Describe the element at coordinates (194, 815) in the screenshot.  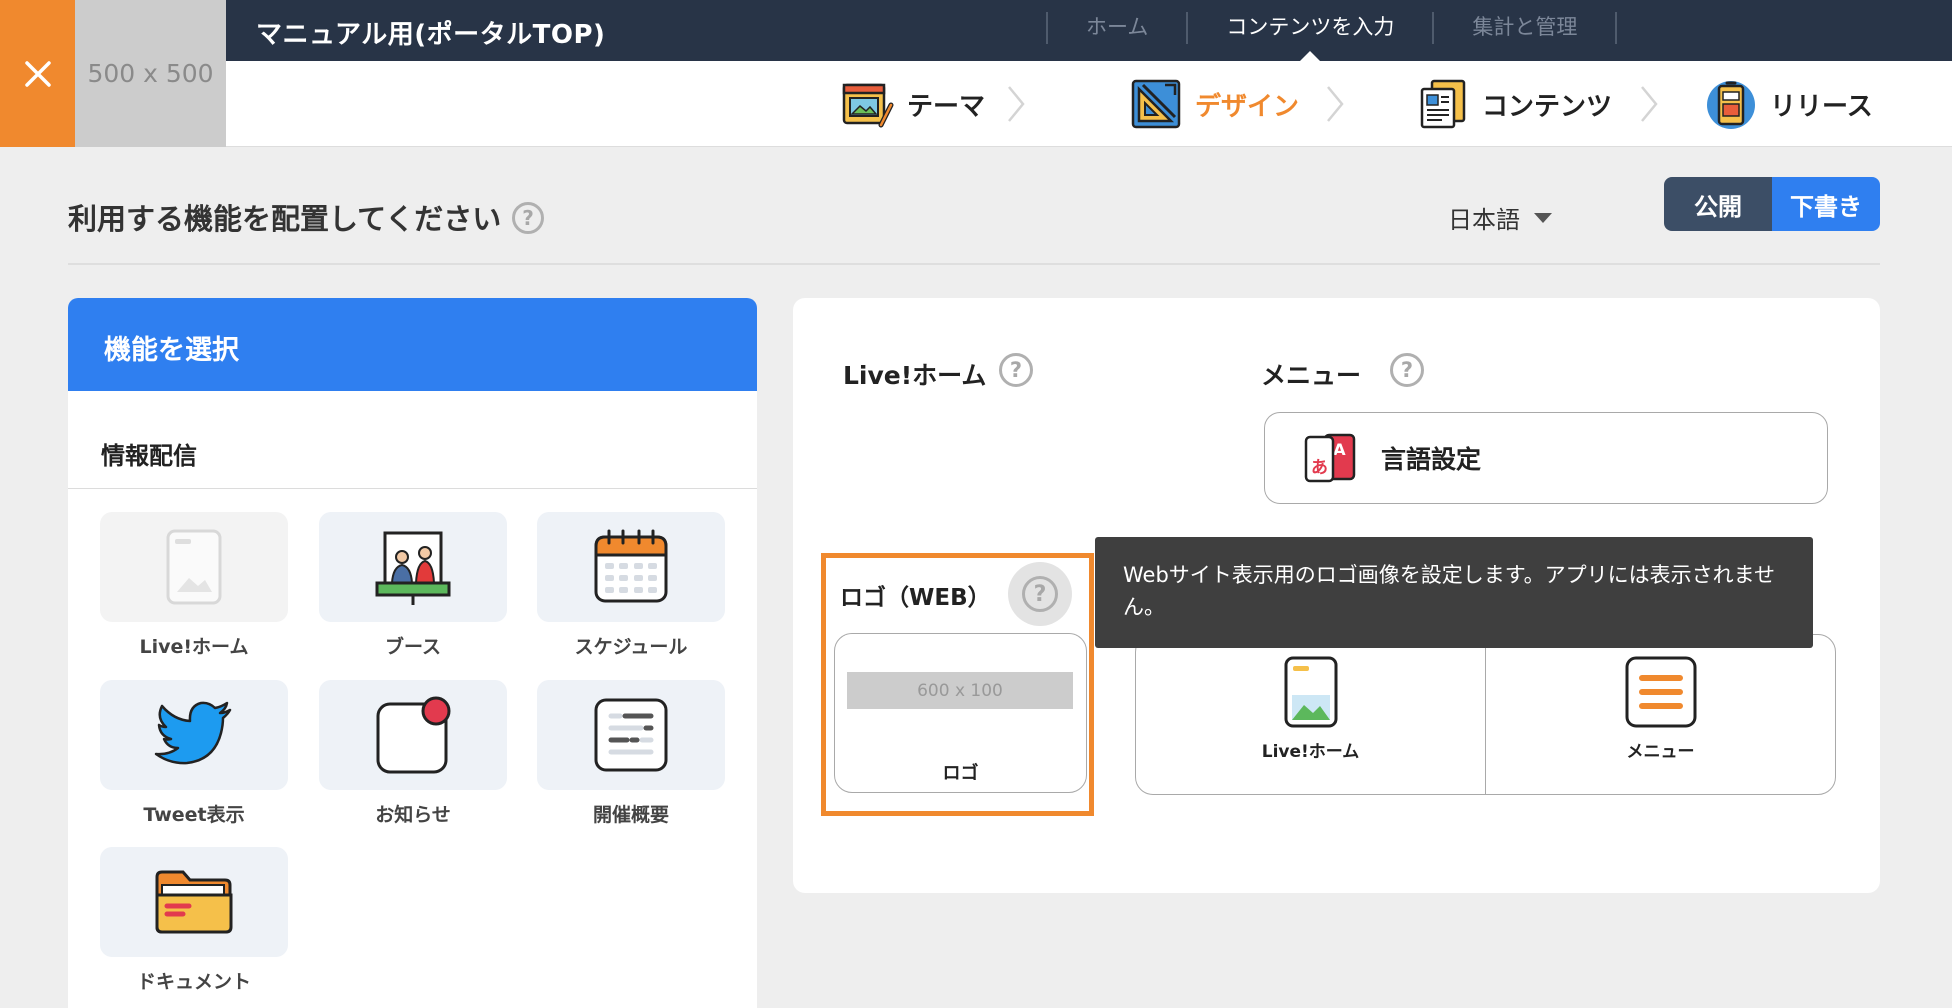
I see `feature-tile-label: Tweet表示` at that location.